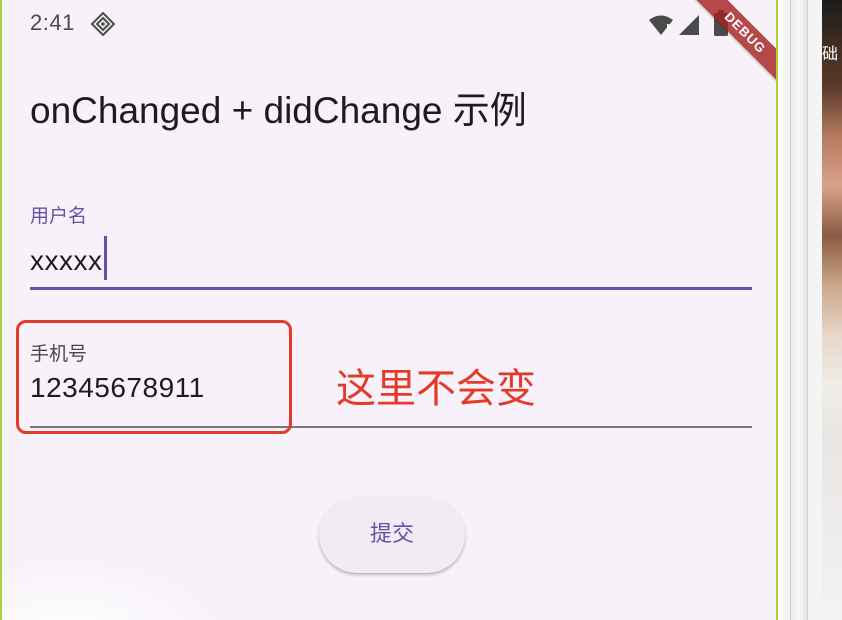 The width and height of the screenshot is (842, 620). Describe the element at coordinates (689, 25) in the screenshot. I see `signal-icon` at that location.